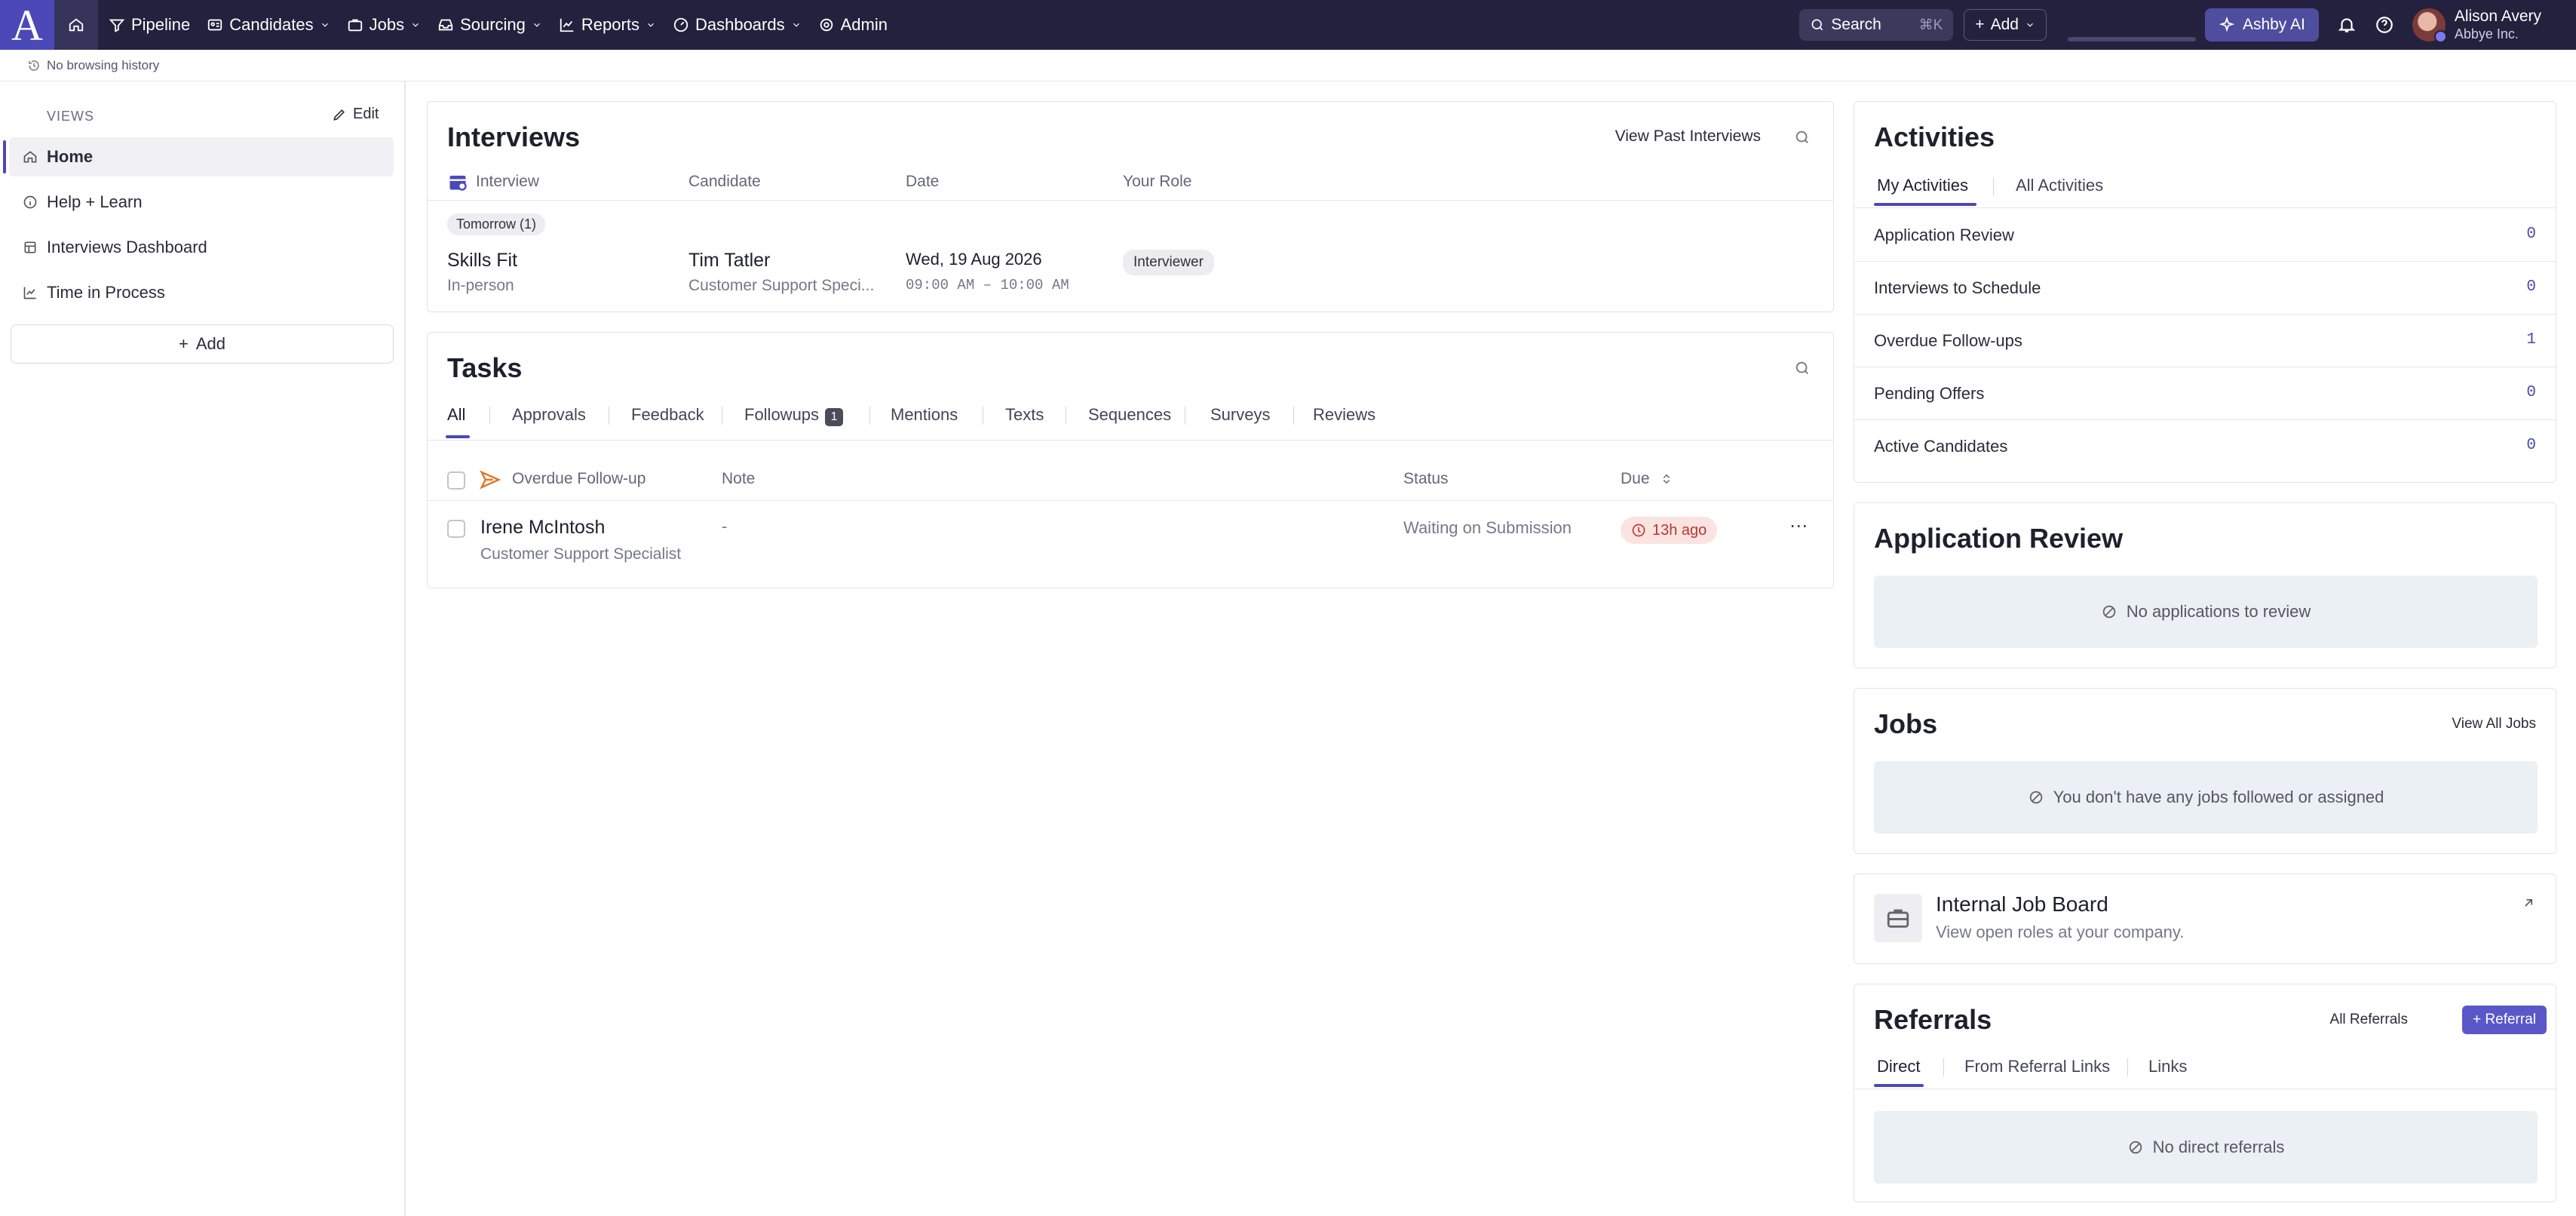 The width and height of the screenshot is (2576, 1216). I want to click on interview-type: In-person, so click(480, 285).